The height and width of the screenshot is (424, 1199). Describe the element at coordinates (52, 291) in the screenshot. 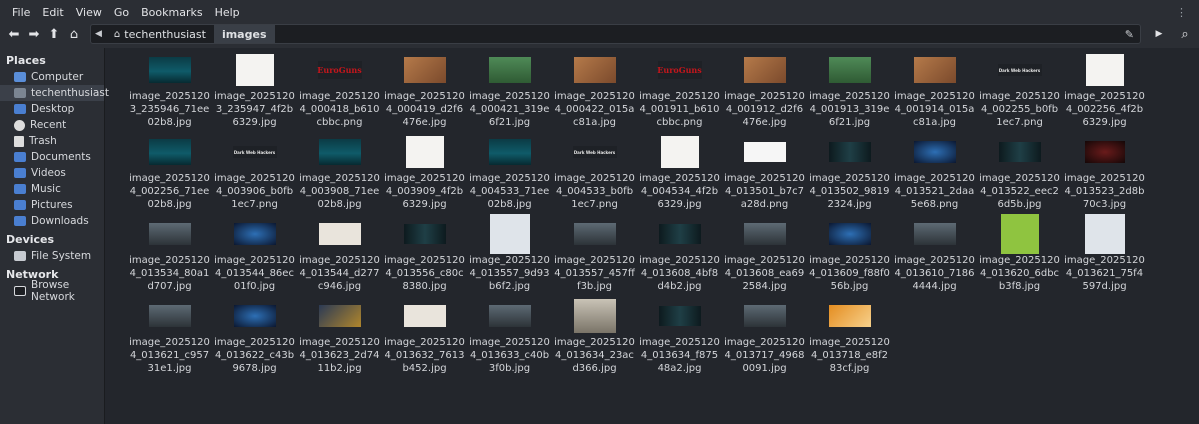

I see `sidebar-item-browse-network: Browse Network` at that location.